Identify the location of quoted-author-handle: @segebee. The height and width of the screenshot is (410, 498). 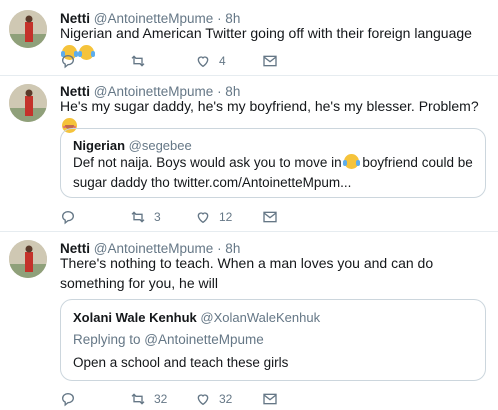
(160, 145).